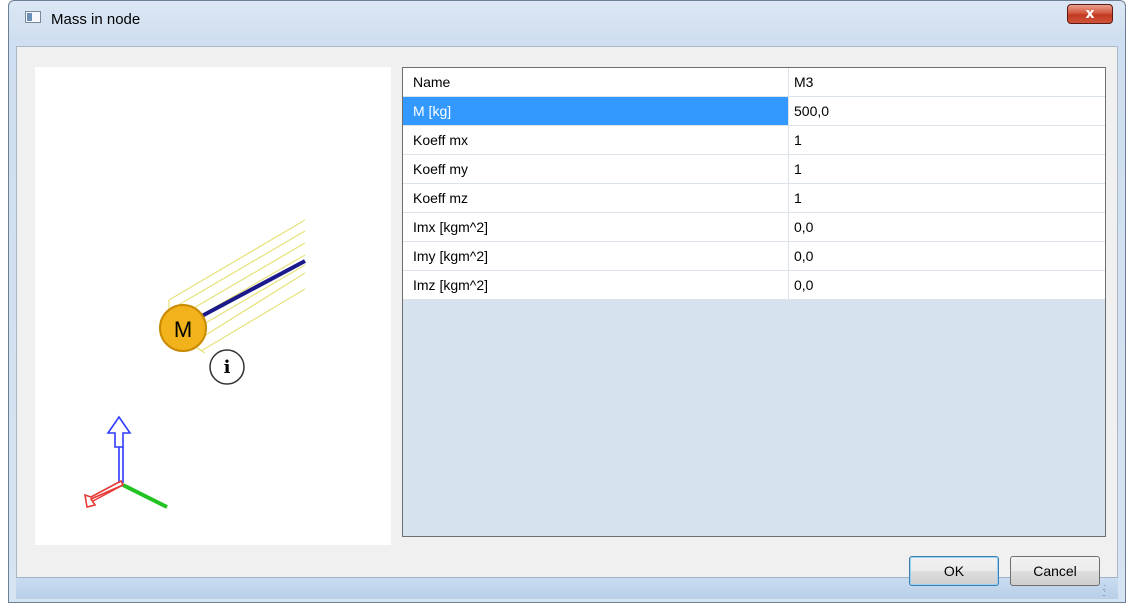 The width and height of the screenshot is (1135, 605). I want to click on window-title: Mass in node, so click(96, 19).